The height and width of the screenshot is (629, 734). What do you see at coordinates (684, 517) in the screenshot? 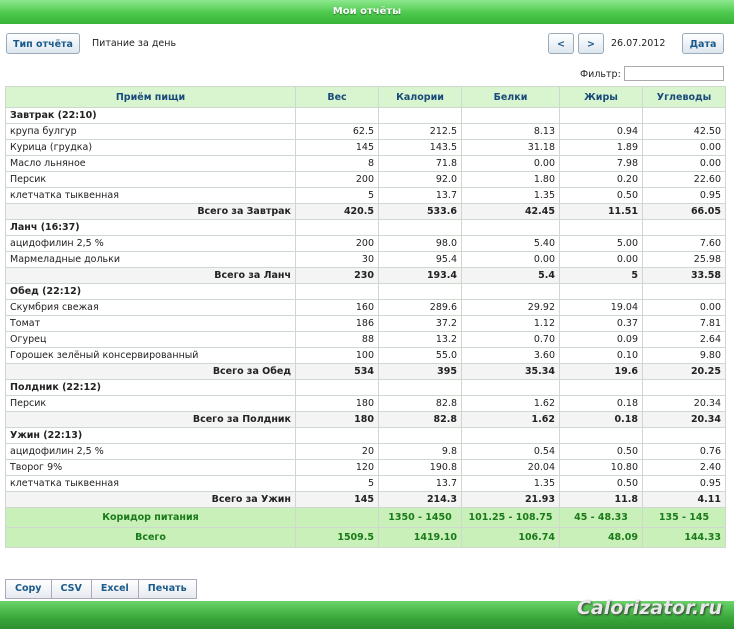
I see `carbs-cell: 135 - 145` at bounding box center [684, 517].